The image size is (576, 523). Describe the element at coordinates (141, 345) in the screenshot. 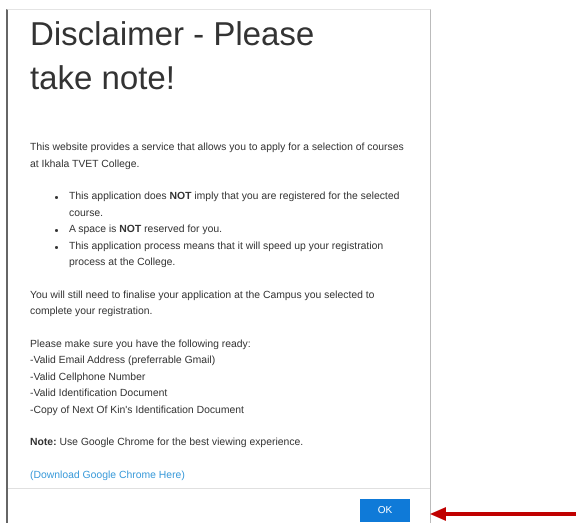

I see `requirements-heading: Please make sure you have the following ready:` at that location.